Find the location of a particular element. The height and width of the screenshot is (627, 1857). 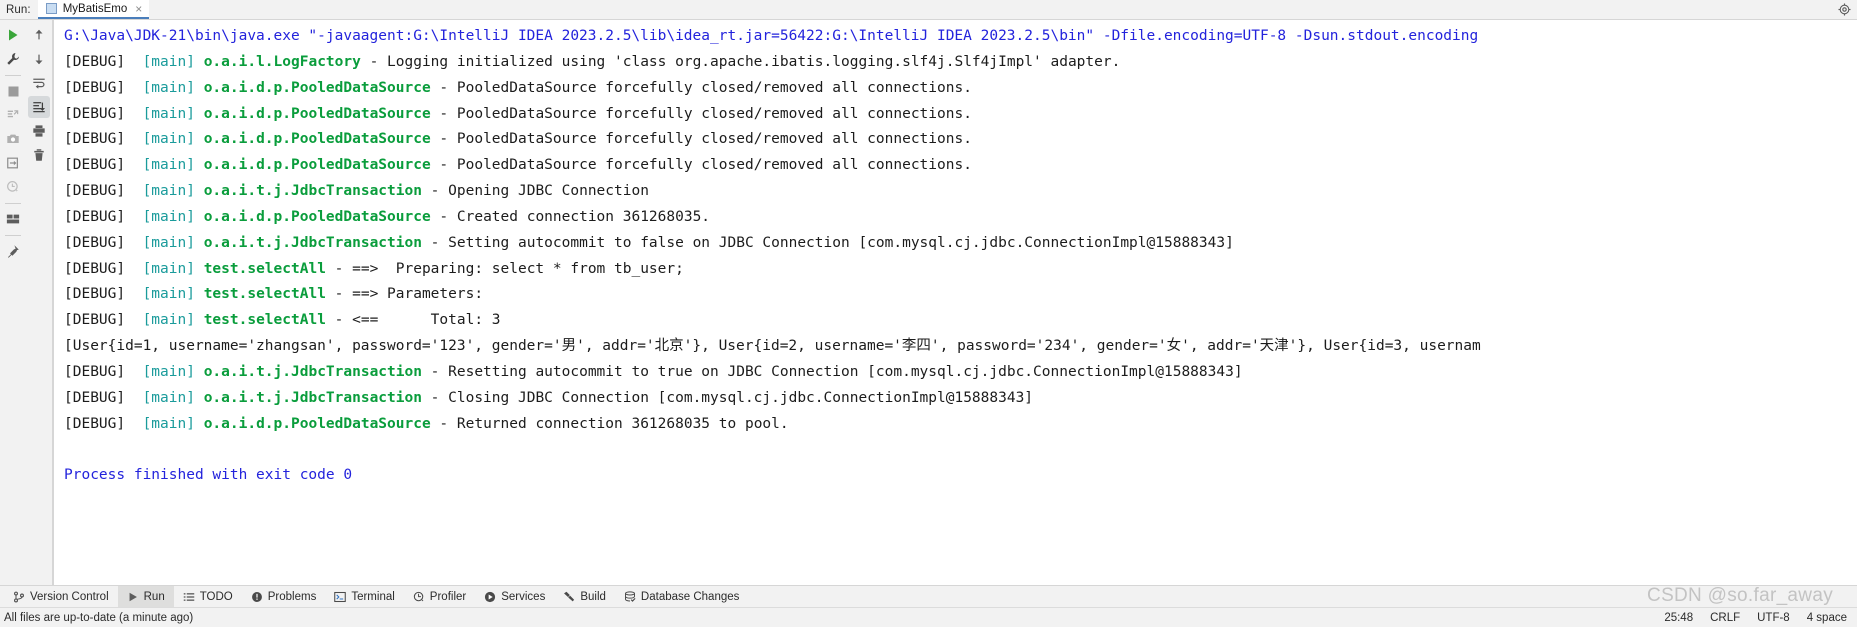

encoding: UTF-8 is located at coordinates (1773, 618).